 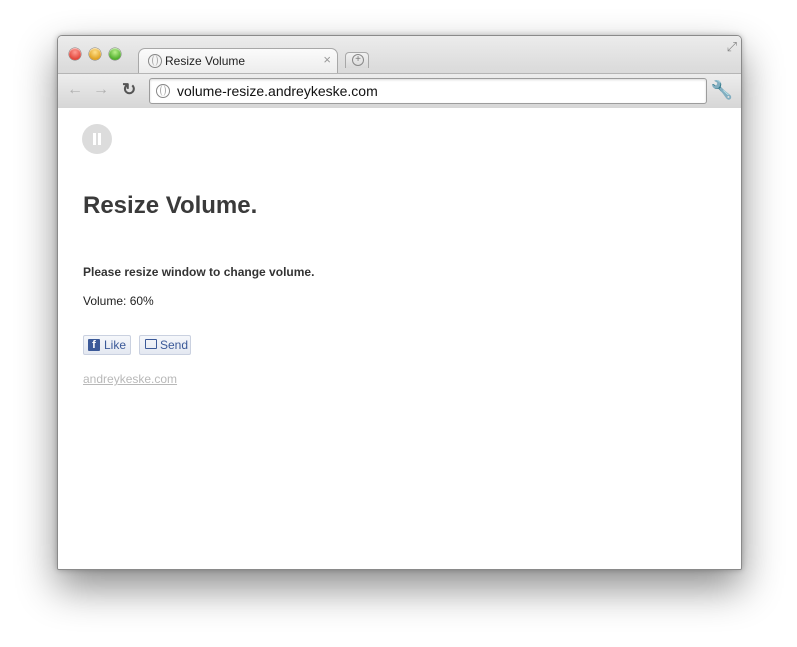 I want to click on new-tab-icon: +, so click(x=358, y=60).